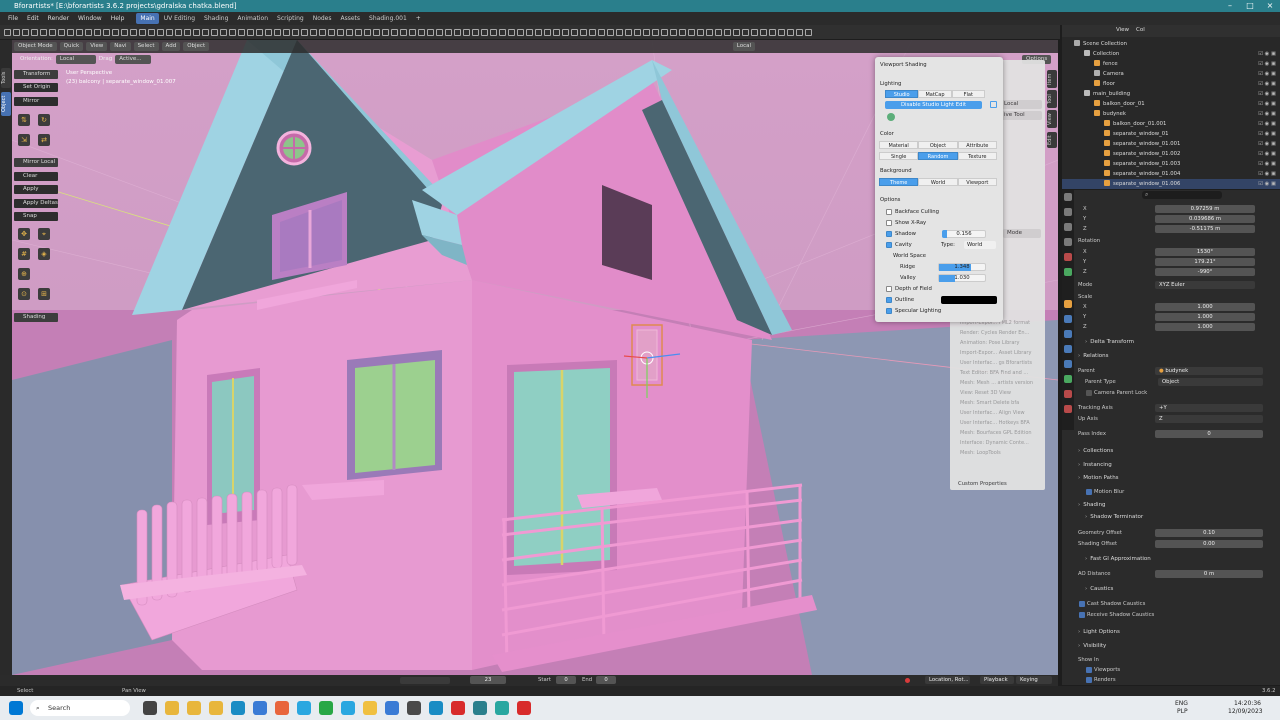 This screenshot has width=1280, height=720. I want to click on rotation-z-field: -990°, so click(1205, 272).